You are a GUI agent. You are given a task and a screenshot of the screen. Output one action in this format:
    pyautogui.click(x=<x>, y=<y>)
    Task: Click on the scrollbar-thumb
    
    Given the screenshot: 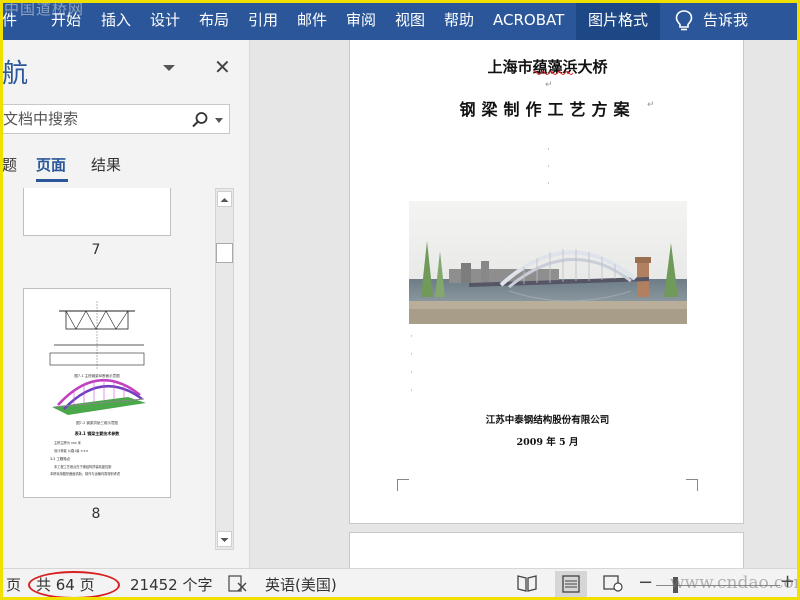 What is the action you would take?
    pyautogui.click(x=224, y=253)
    